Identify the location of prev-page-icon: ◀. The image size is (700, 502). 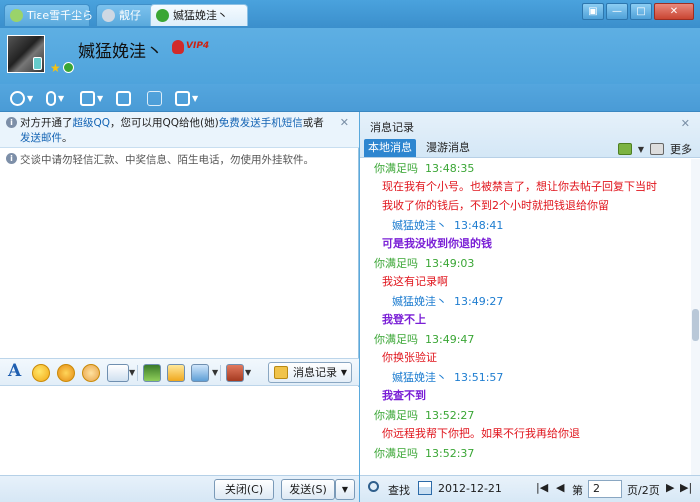
(560, 487).